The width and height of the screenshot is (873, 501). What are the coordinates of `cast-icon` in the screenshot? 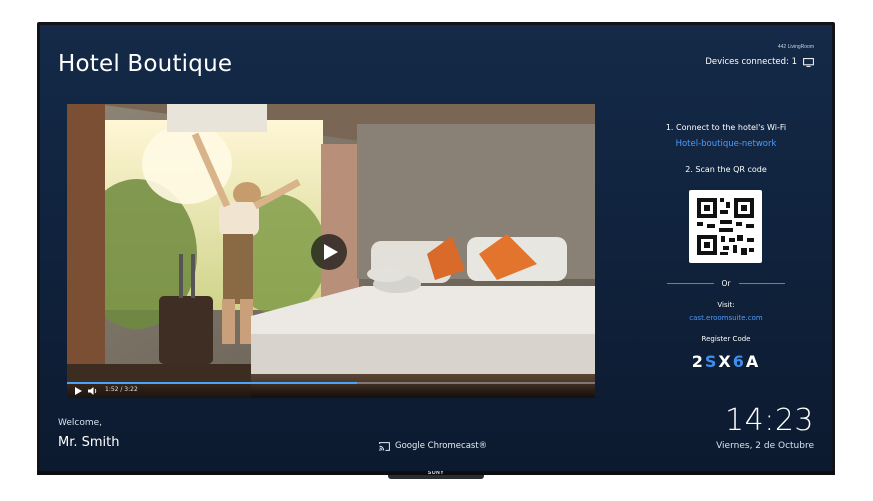 It's located at (384, 446).